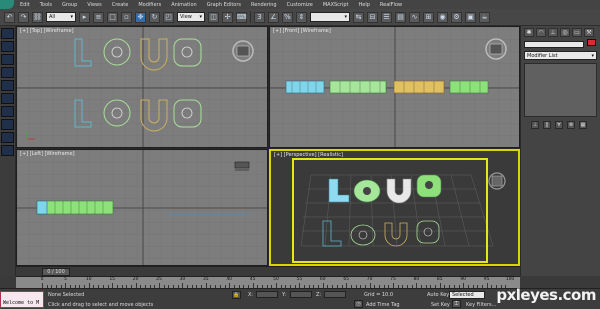 The image size is (600, 309). I want to click on auto-key-button: Auto Key, so click(438, 295).